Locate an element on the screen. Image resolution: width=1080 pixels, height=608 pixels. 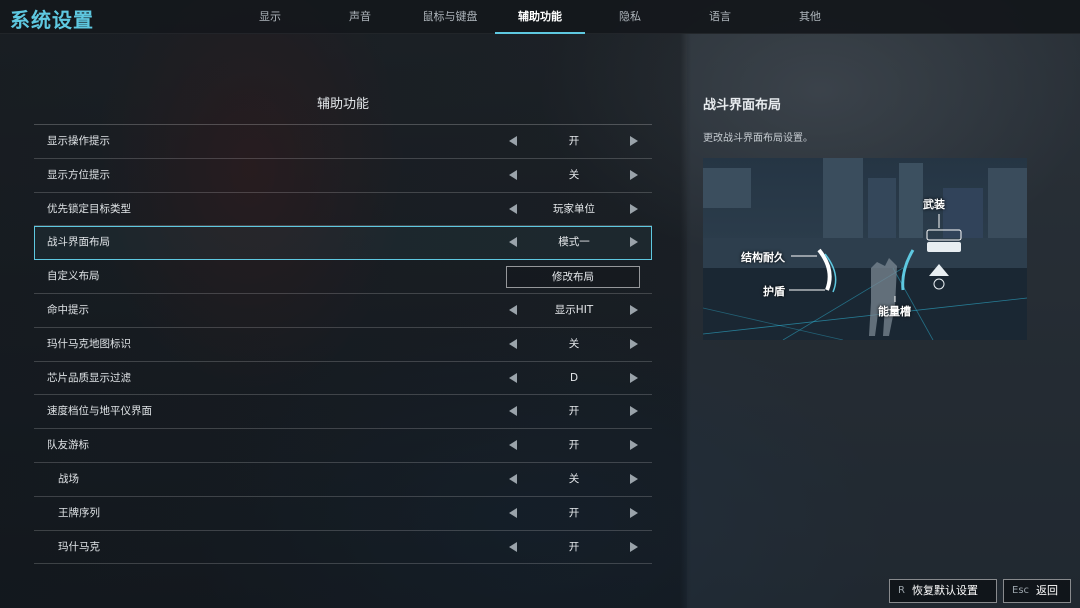
armament-widget is located at coordinates (944, 247).